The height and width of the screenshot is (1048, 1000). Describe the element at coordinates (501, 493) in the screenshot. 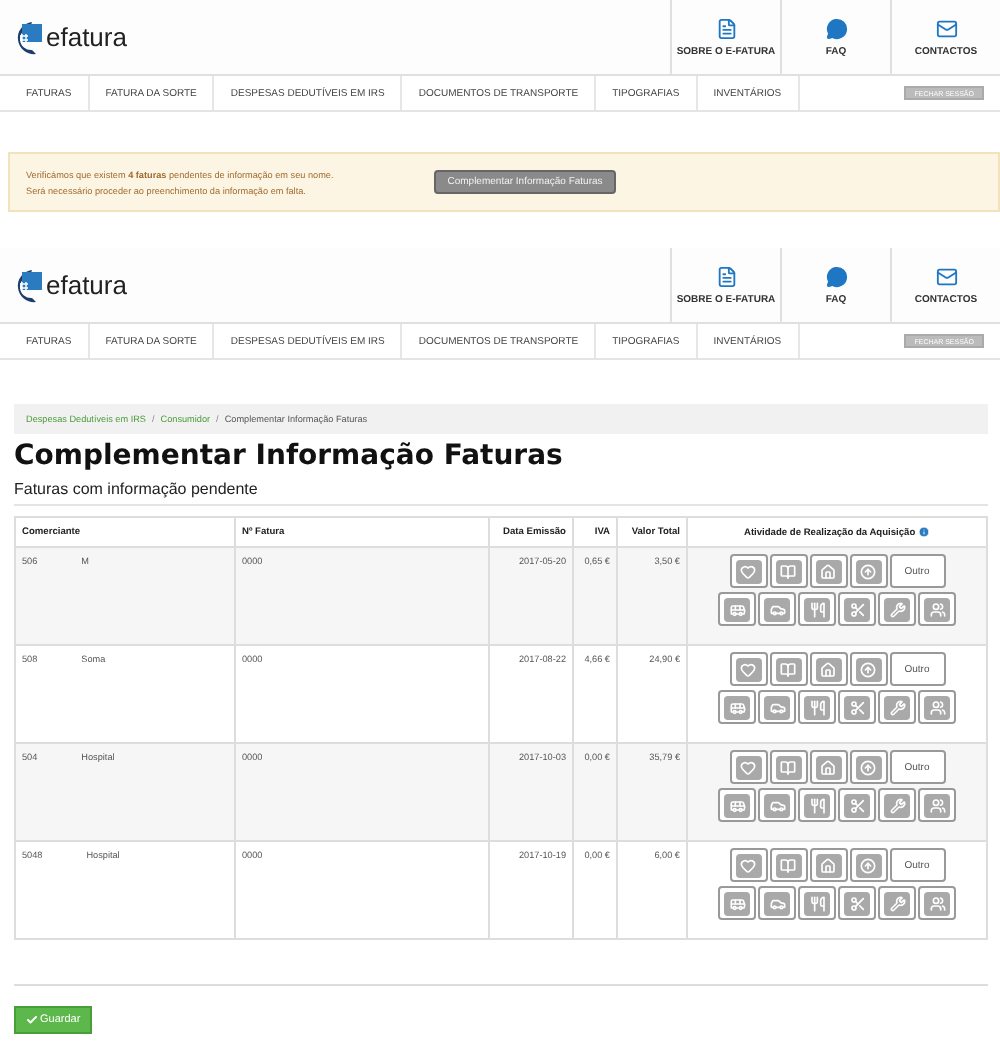

I see `section-subtitle: Faturas com informação pendente` at that location.